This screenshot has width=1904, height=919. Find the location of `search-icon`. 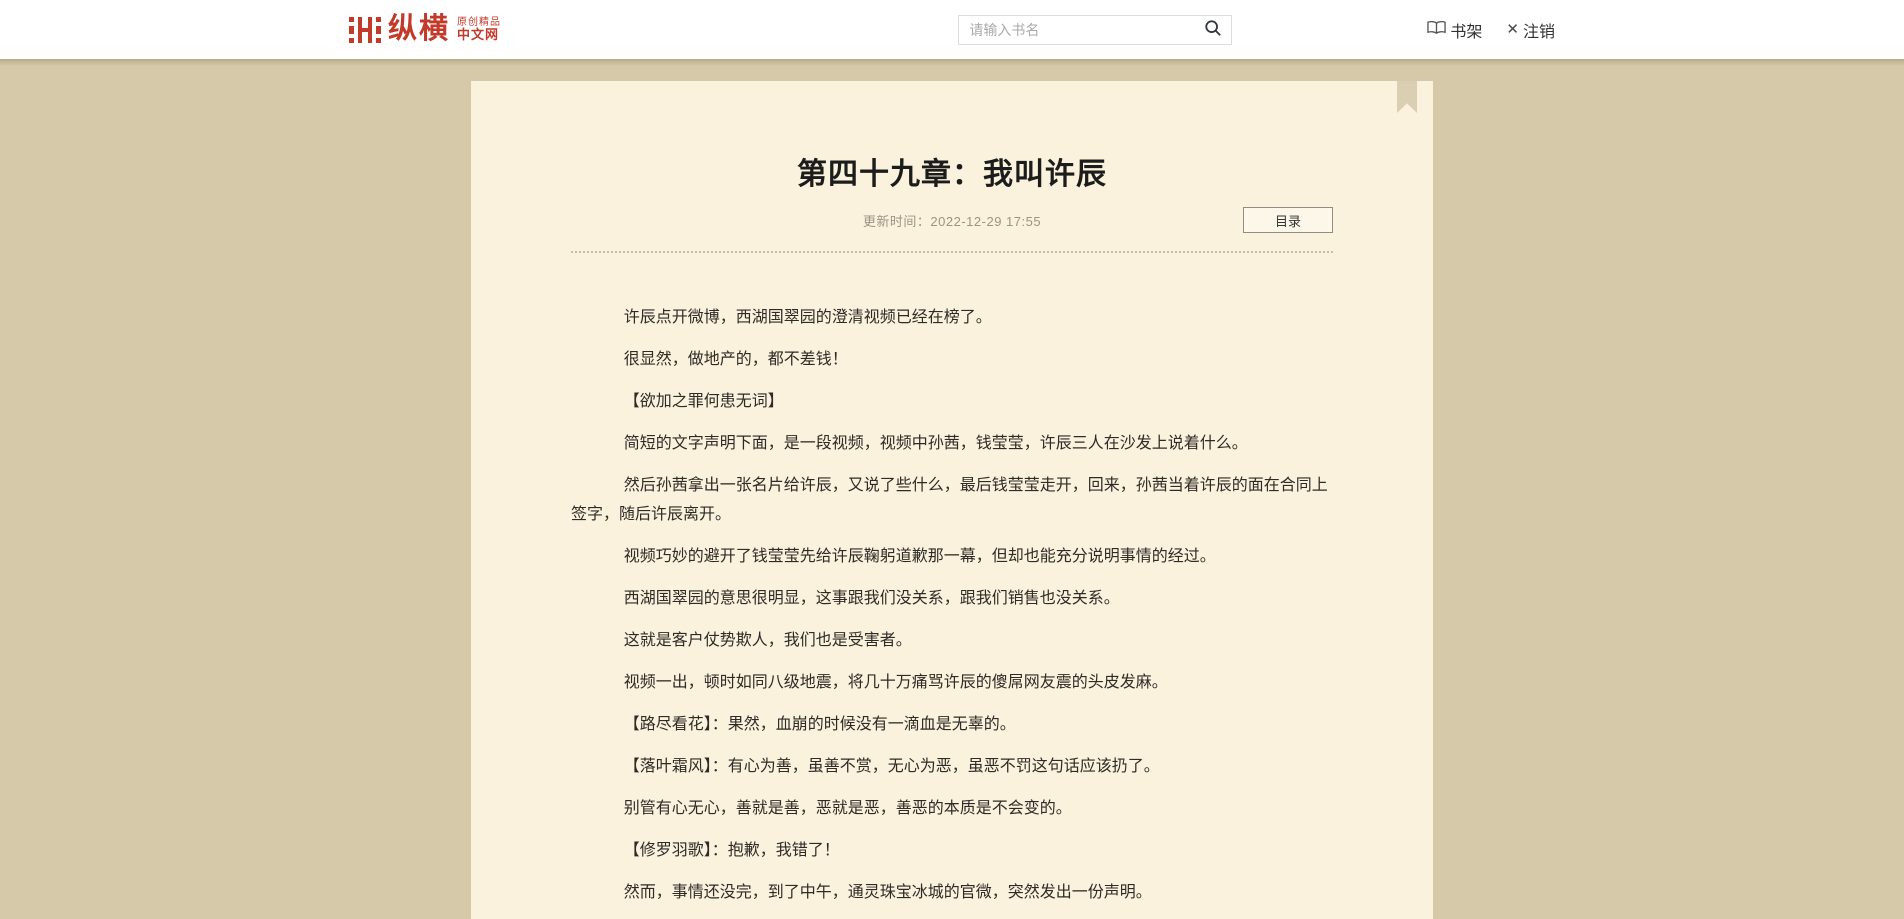

search-icon is located at coordinates (1213, 29).